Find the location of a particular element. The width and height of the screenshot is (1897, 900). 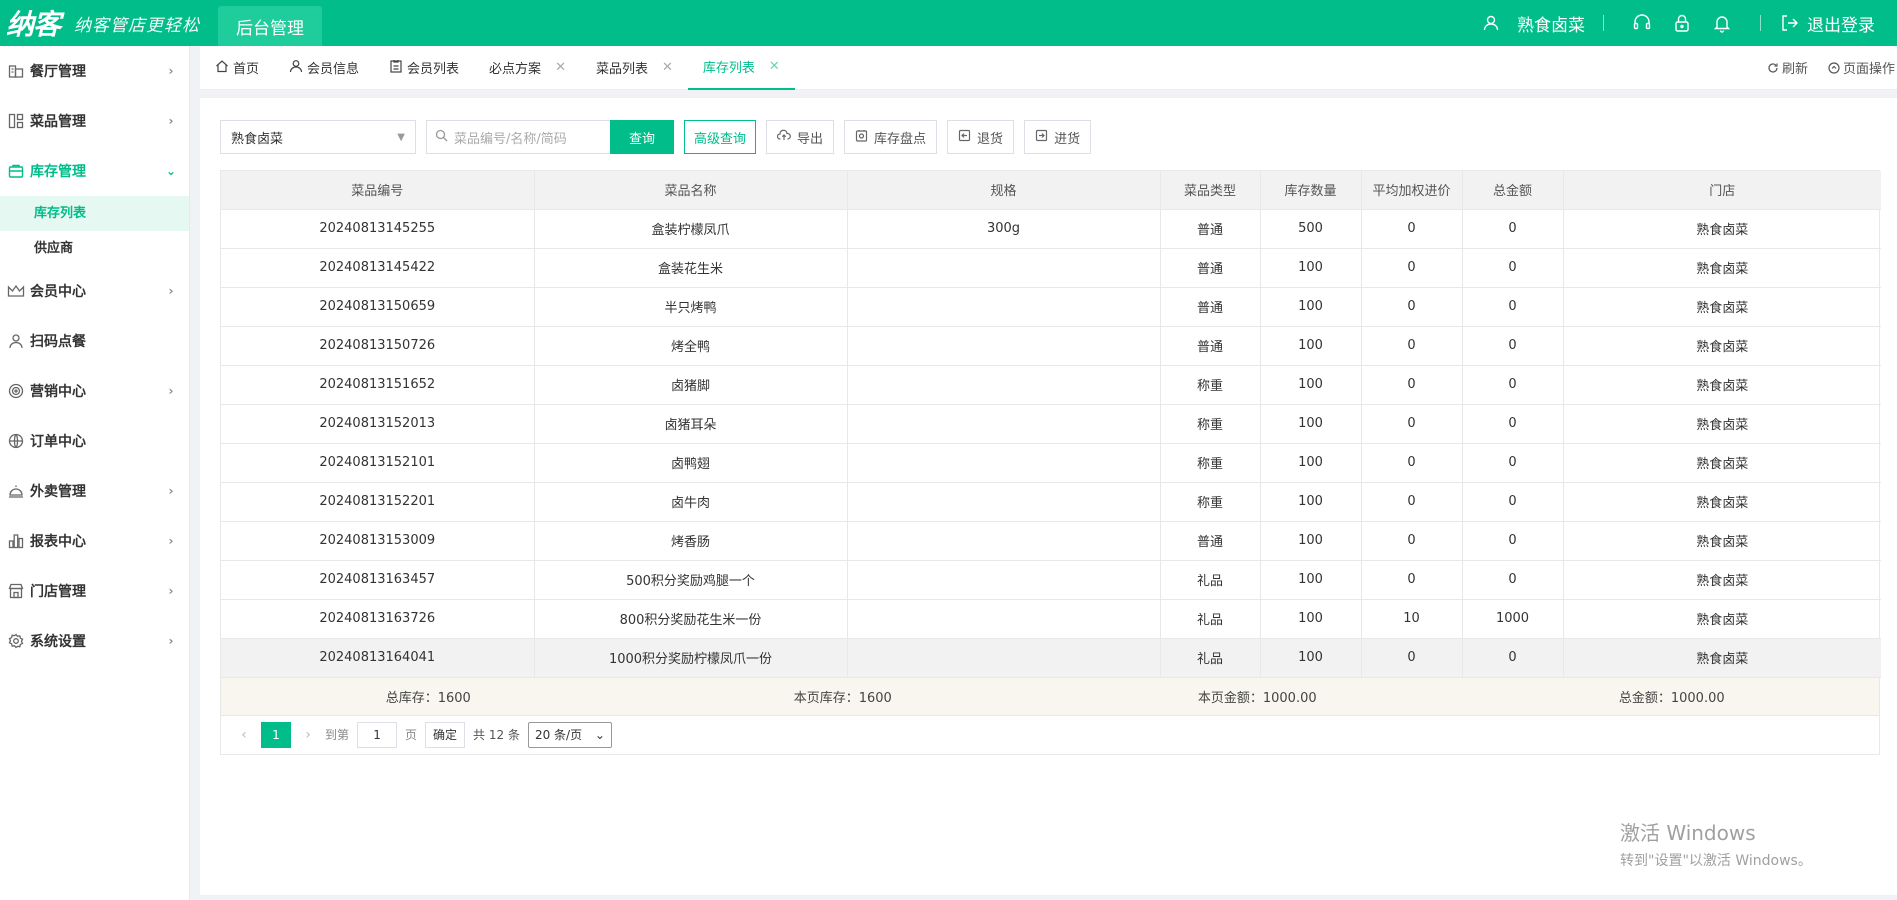

table-row: 20240813152101 卤鸭翅 称重 100 0 0 熟食卤菜 is located at coordinates (1051, 463).